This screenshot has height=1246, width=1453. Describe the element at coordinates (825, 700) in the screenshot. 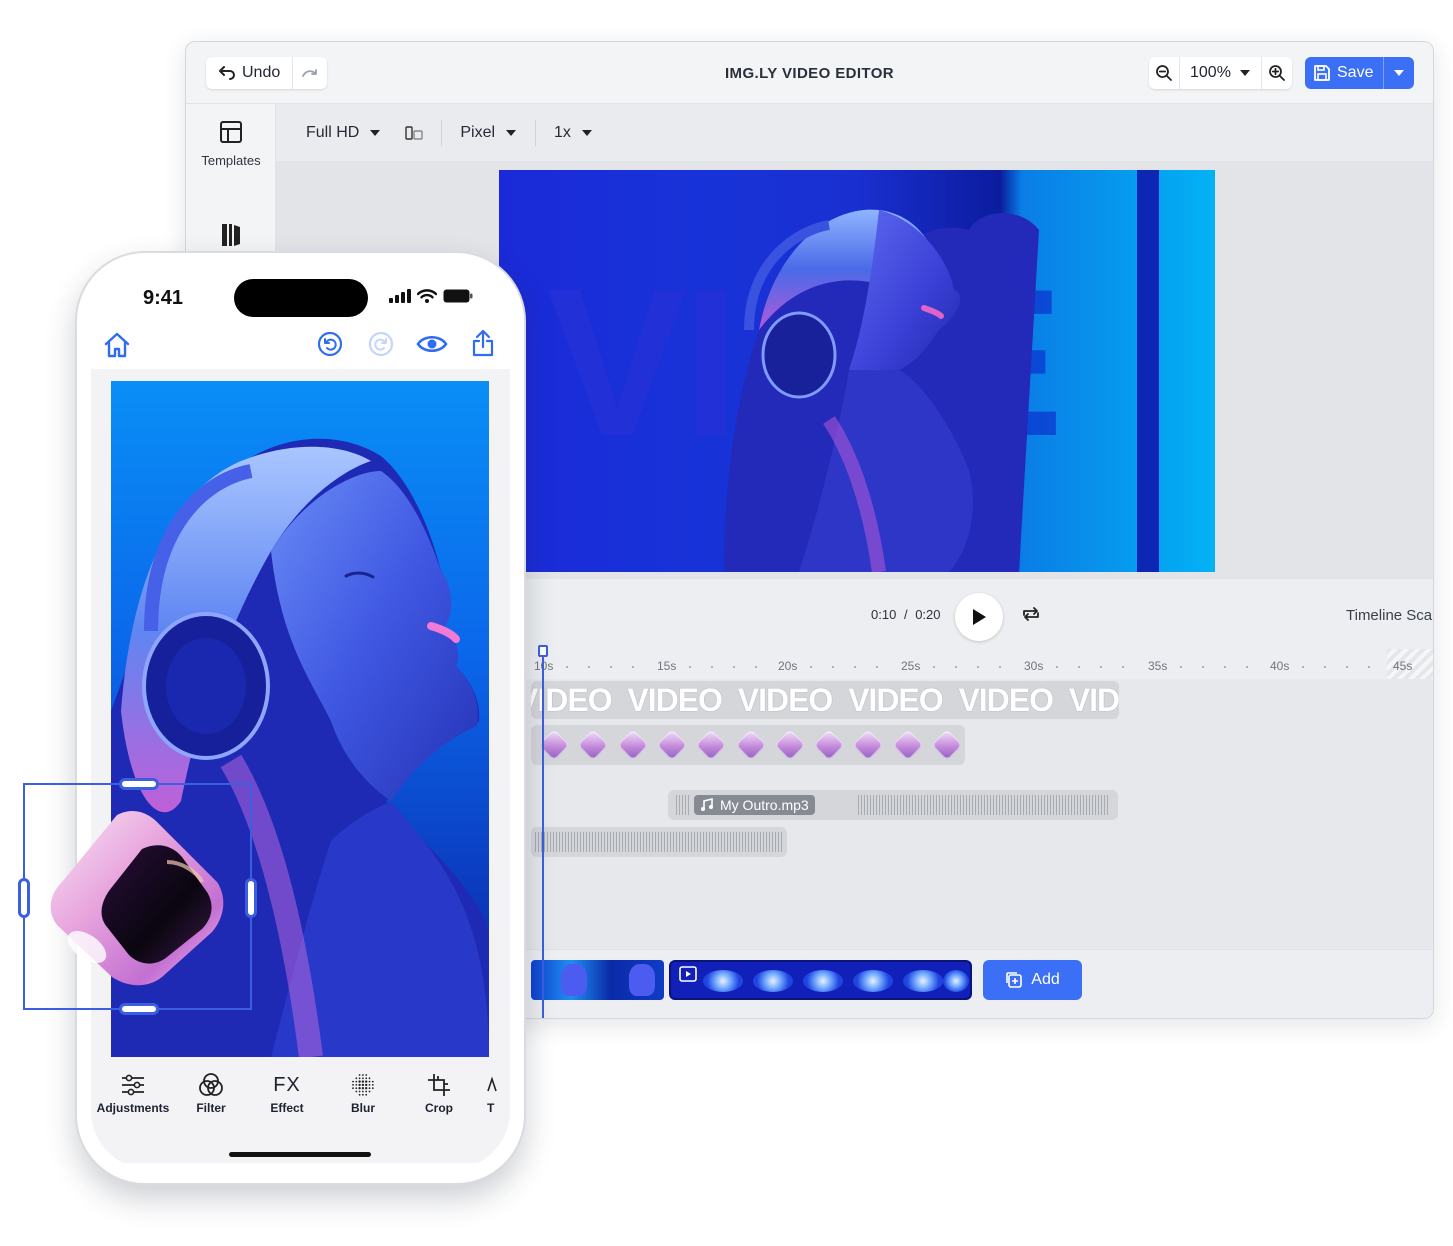

I see `text-track-clip: VIDEO VIDEO VIDEO VIDEO VIDEO VIDE` at that location.